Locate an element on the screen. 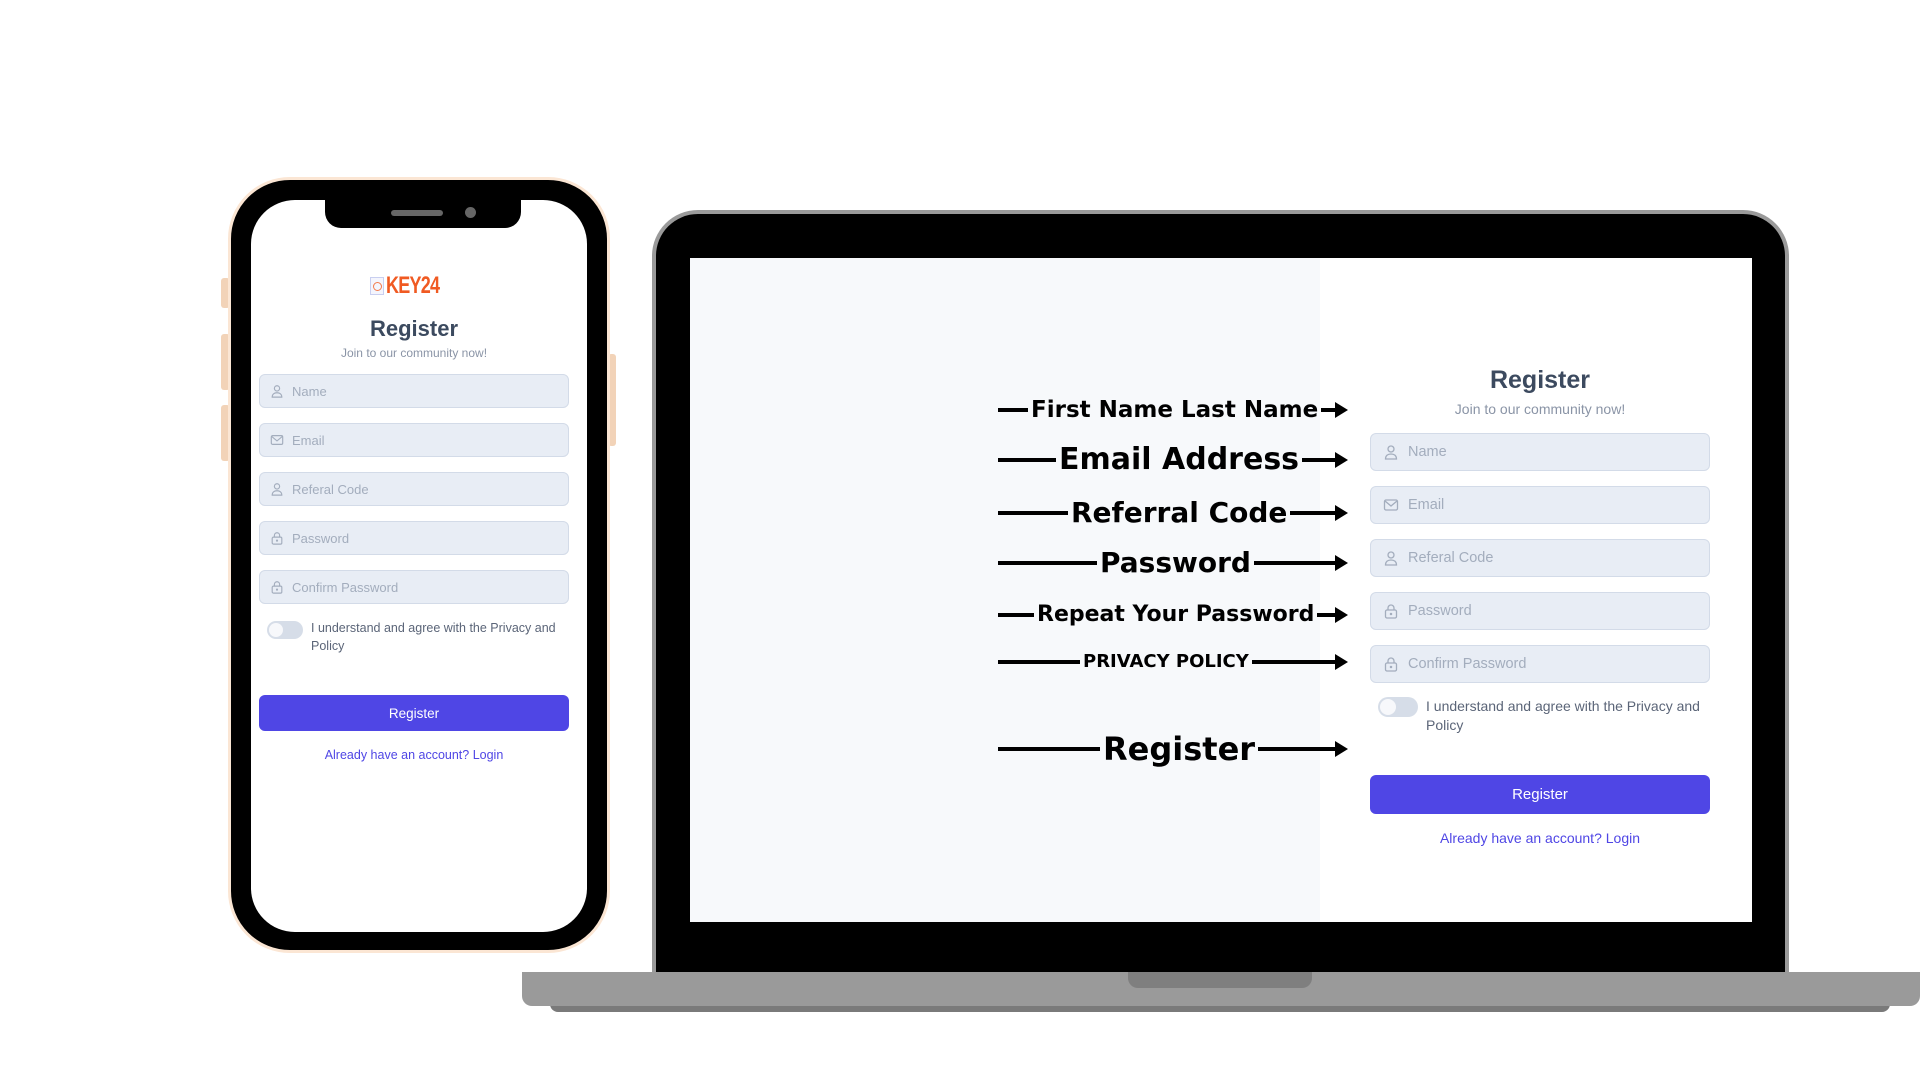 This screenshot has height=1080, width=1920. annotation-confirm-password: Repeat Your Password is located at coordinates (1173, 614).